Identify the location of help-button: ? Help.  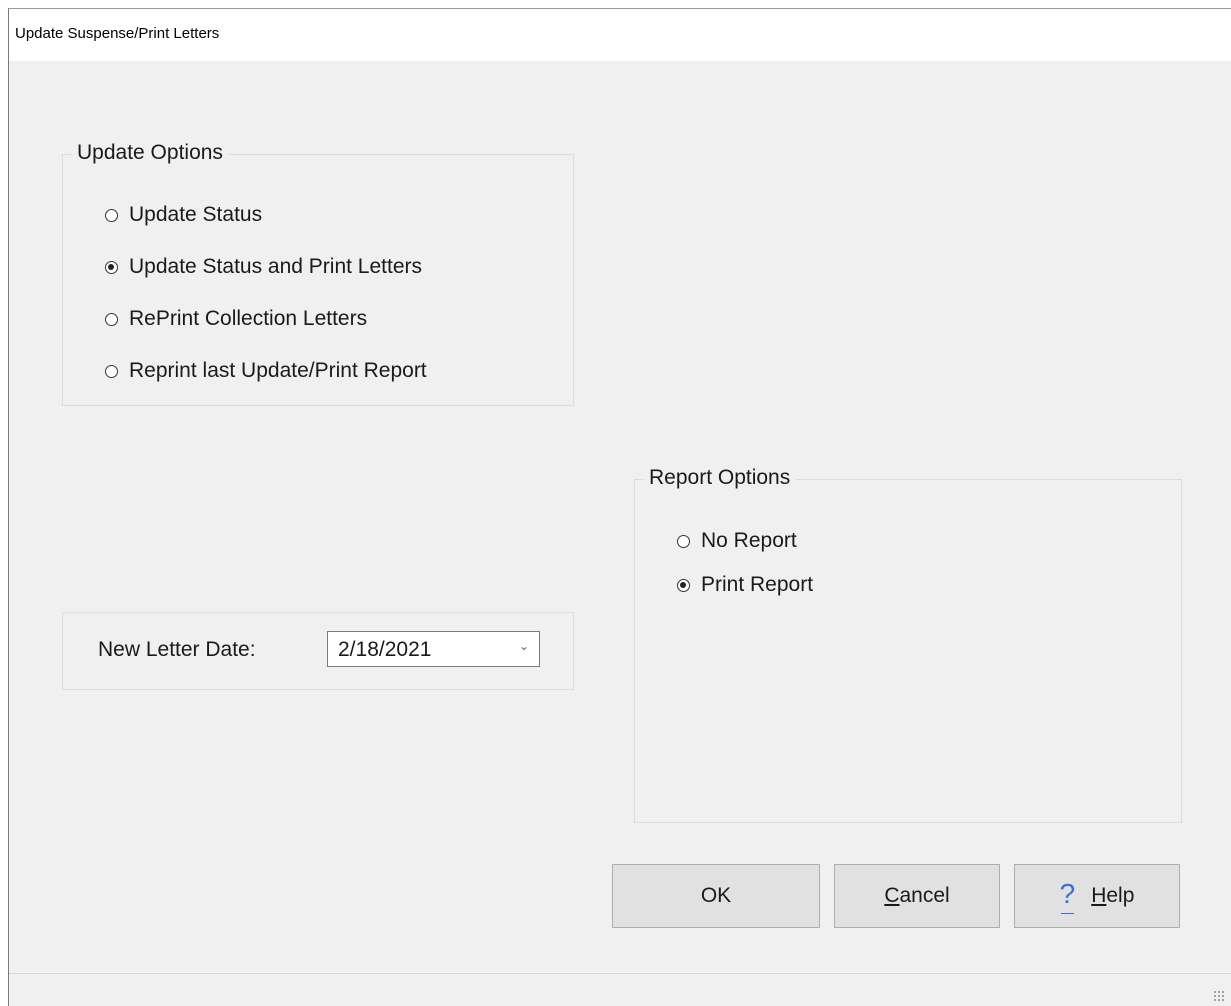
(1097, 896).